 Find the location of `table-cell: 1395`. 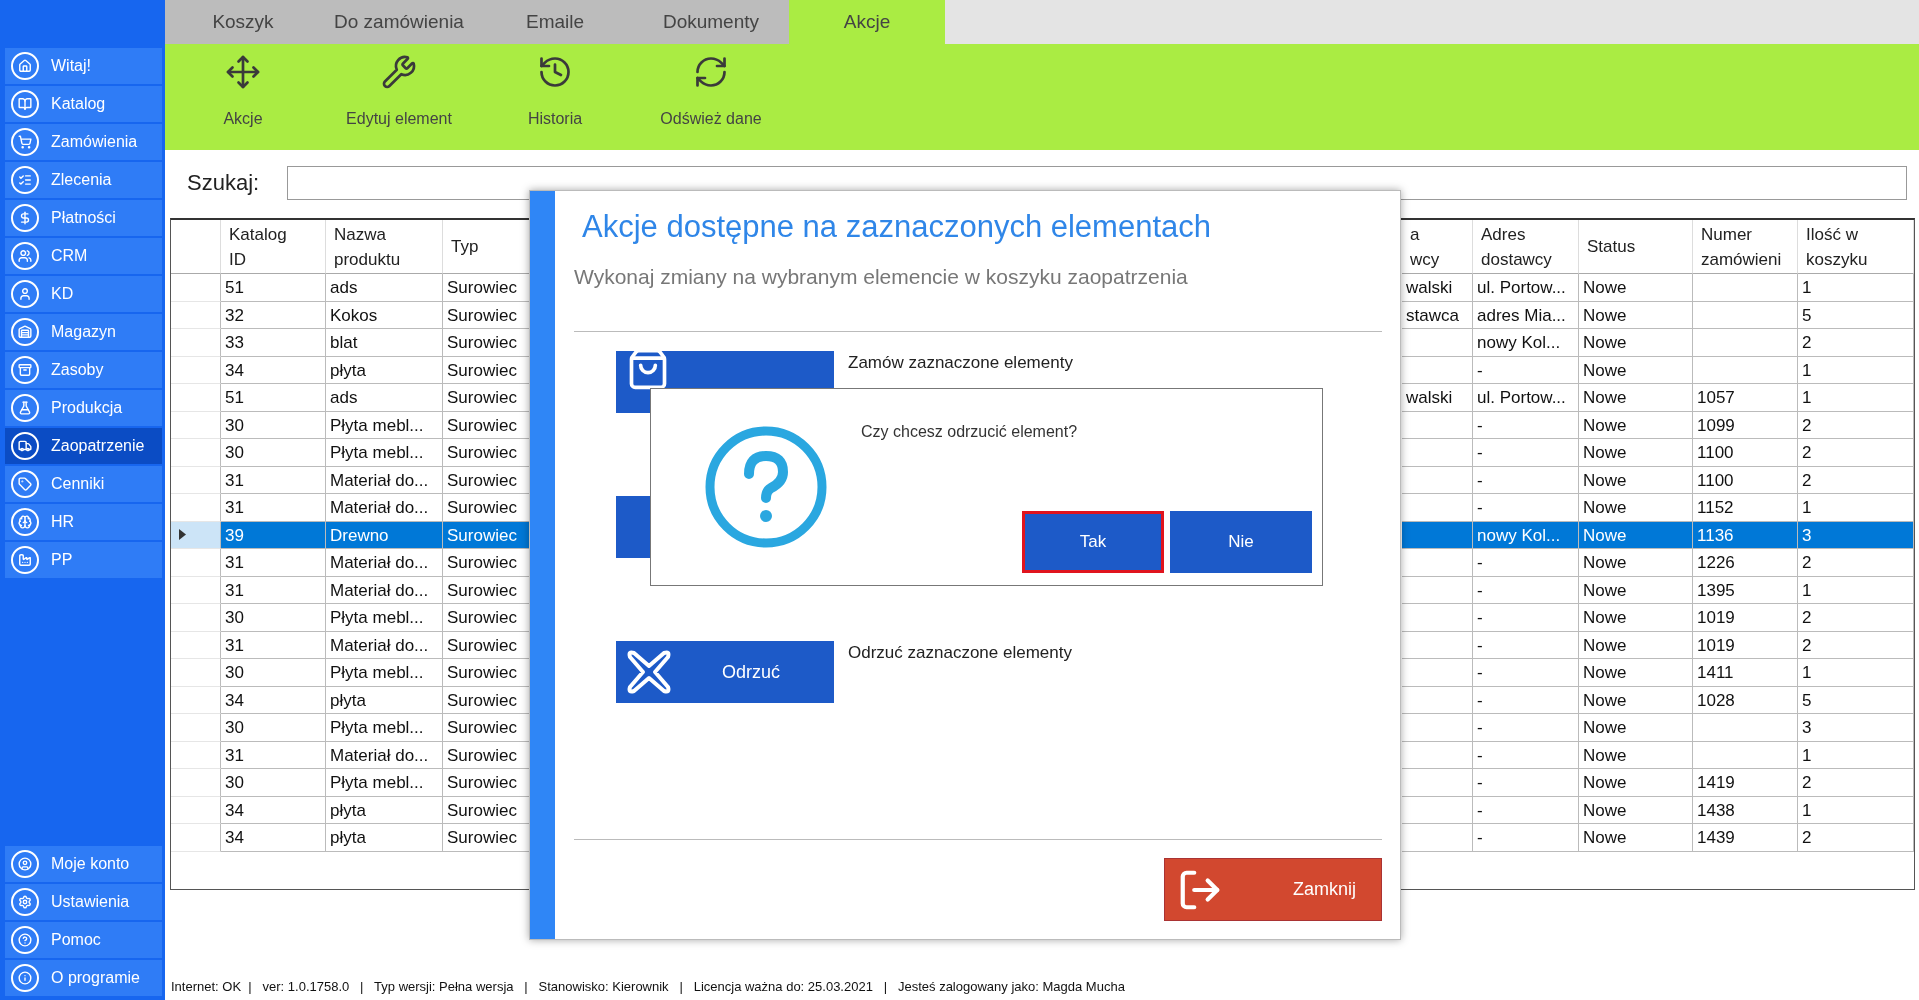

table-cell: 1395 is located at coordinates (1745, 590).